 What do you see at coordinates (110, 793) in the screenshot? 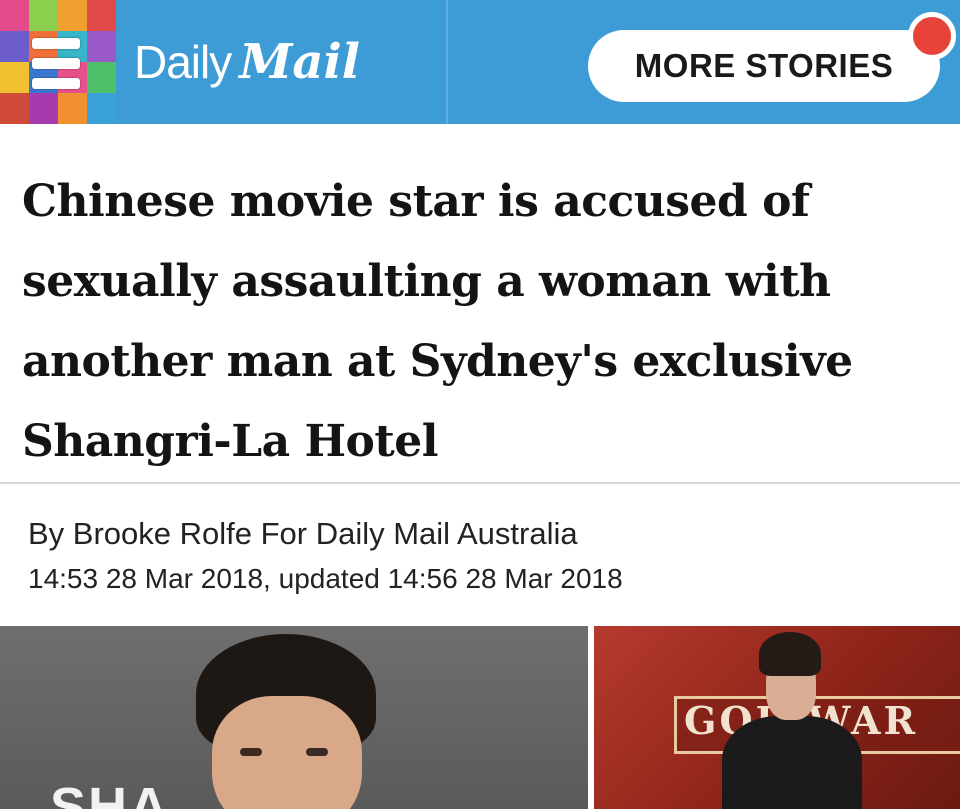
I see `backdrop-text: SHA` at bounding box center [110, 793].